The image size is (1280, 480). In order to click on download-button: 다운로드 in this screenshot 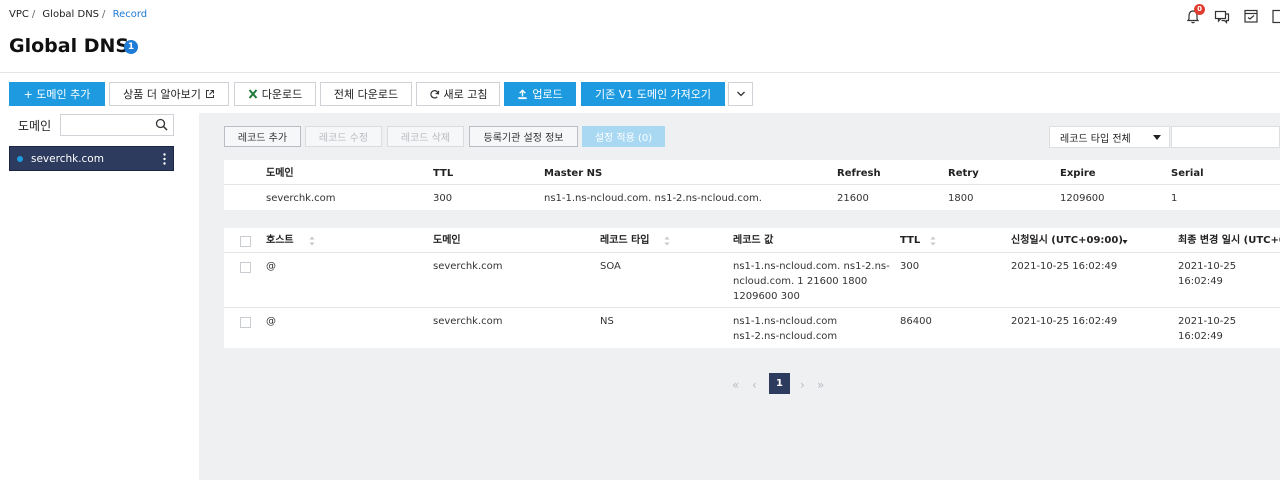, I will do `click(275, 94)`.